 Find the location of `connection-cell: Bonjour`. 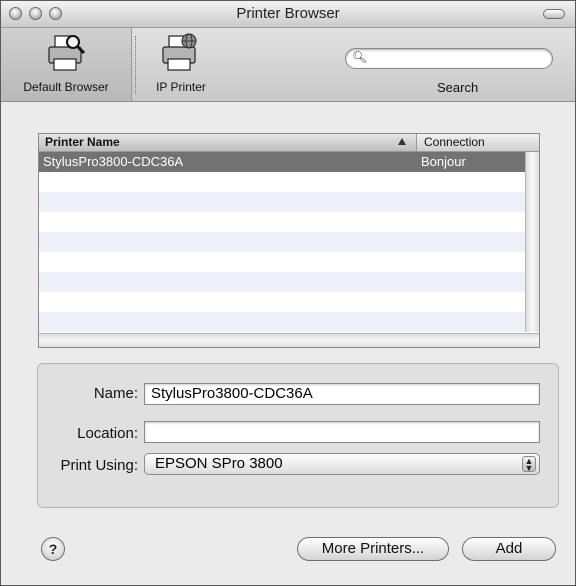

connection-cell: Bonjour is located at coordinates (443, 161).